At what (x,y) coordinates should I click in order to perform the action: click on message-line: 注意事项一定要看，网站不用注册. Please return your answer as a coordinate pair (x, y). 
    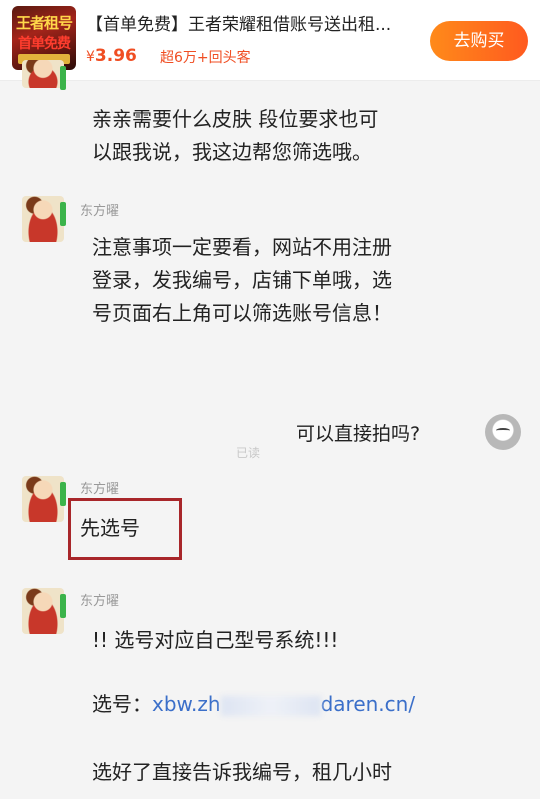
    Looking at the image, I should click on (242, 247).